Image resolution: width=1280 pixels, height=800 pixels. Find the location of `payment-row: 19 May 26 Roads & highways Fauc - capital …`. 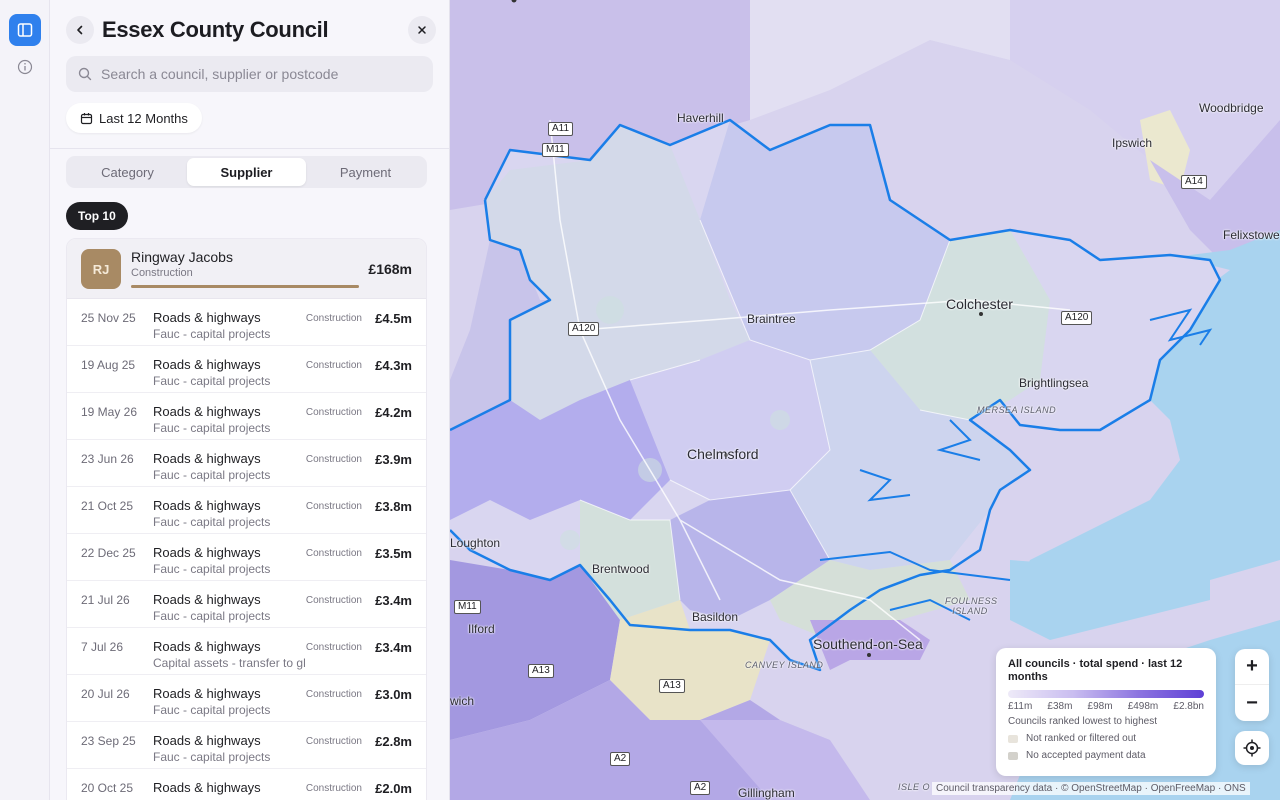

payment-row: 19 May 26 Roads & highways Fauc - capital … is located at coordinates (246, 416).